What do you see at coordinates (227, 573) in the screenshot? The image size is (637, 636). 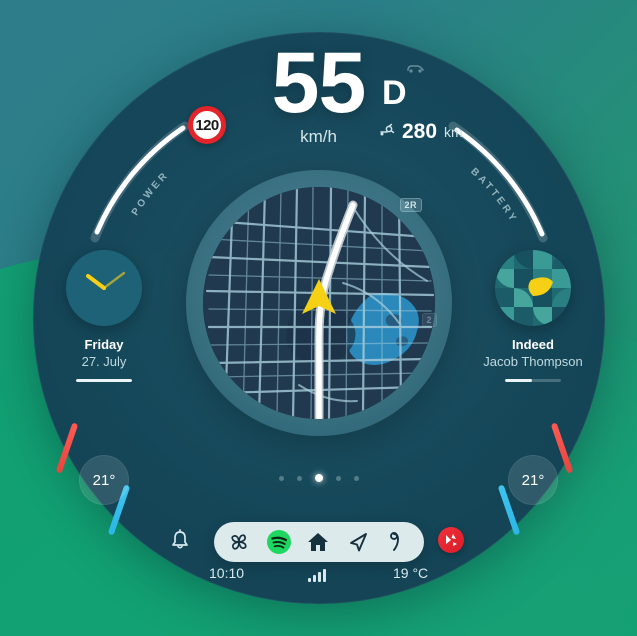 I see `status-time: 10:10` at bounding box center [227, 573].